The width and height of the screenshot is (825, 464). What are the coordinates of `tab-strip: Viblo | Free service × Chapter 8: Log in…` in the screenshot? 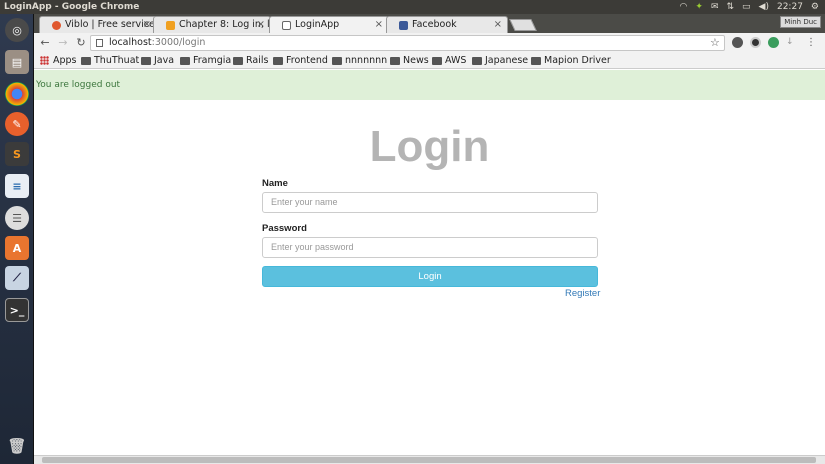 It's located at (429, 23).